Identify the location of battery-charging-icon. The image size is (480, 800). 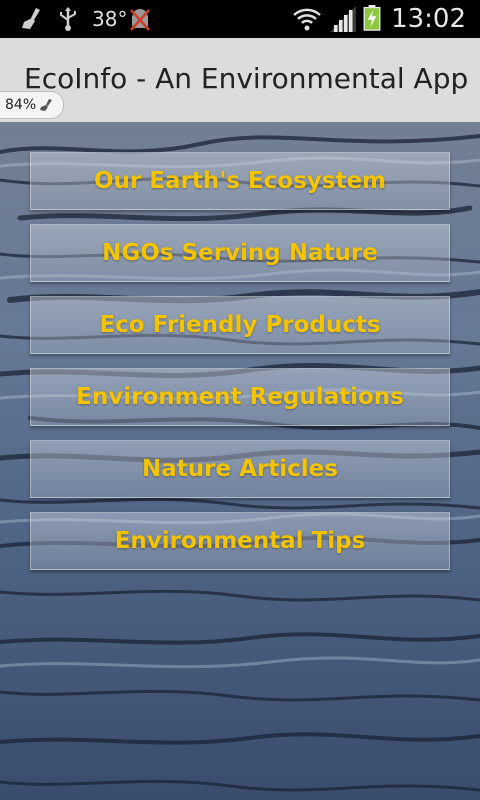
(372, 18).